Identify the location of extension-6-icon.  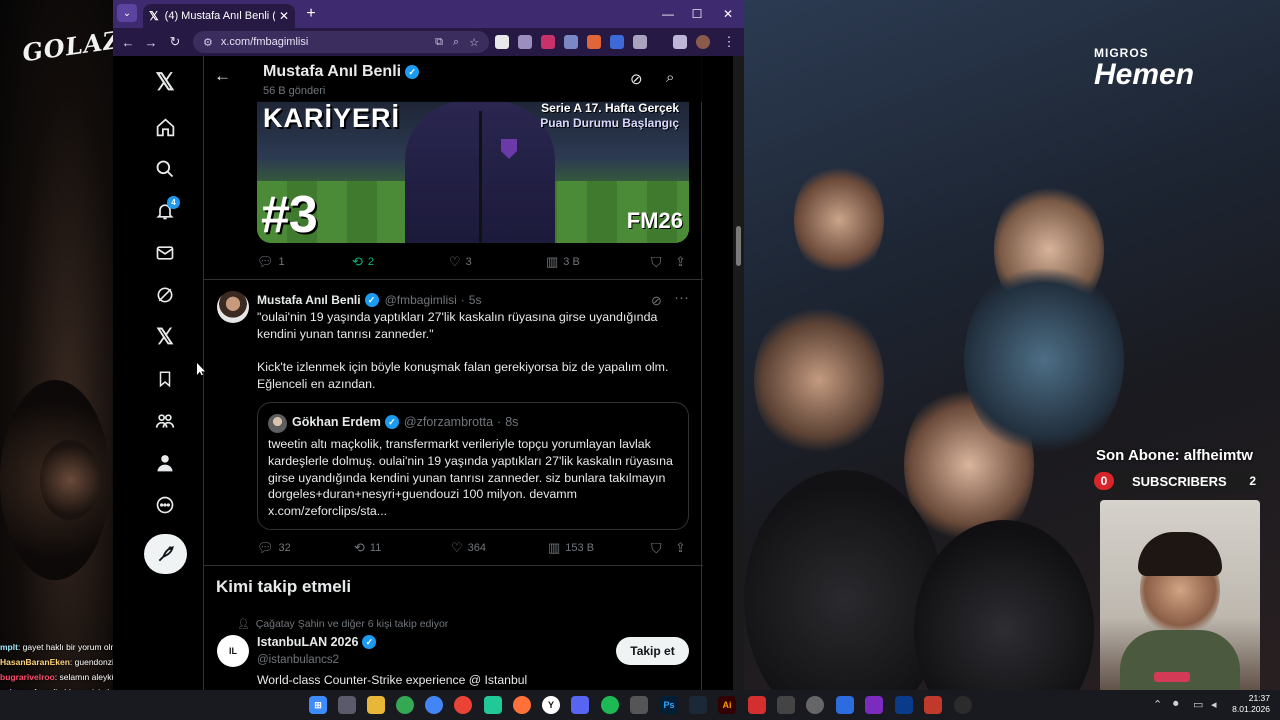
(617, 42).